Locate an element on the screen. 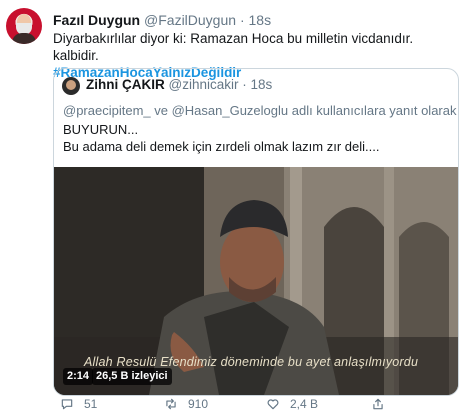  reply-count: 51 is located at coordinates (91, 404).